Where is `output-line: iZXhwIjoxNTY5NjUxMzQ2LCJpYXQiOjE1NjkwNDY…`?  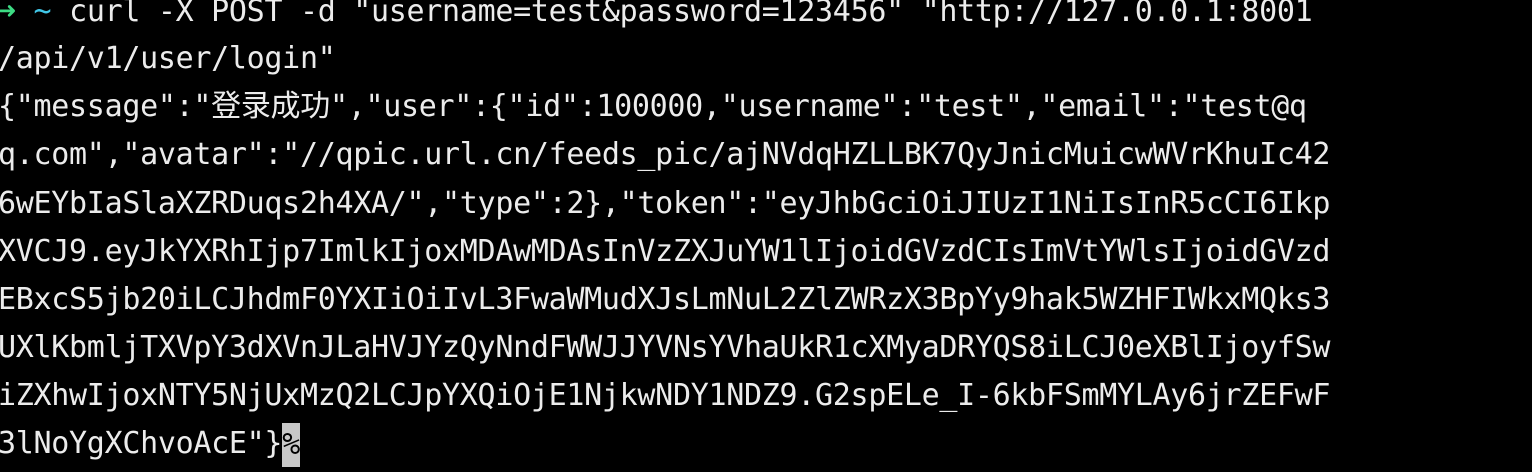
output-line: iZXhwIjoxNTY5NjUxMzQ2LCJpYXQiOjE1NjkwNDY… is located at coordinates (665, 395).